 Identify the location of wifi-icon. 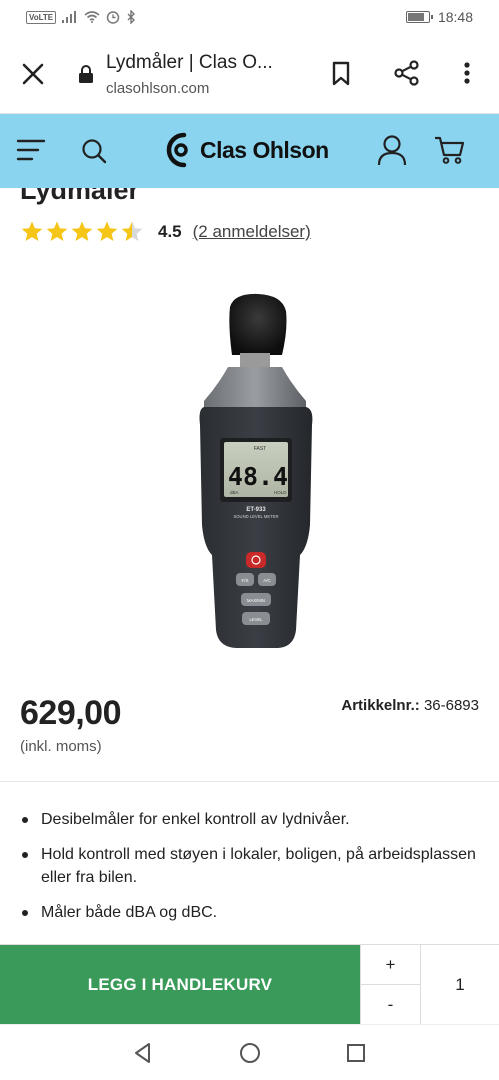
(92, 17).